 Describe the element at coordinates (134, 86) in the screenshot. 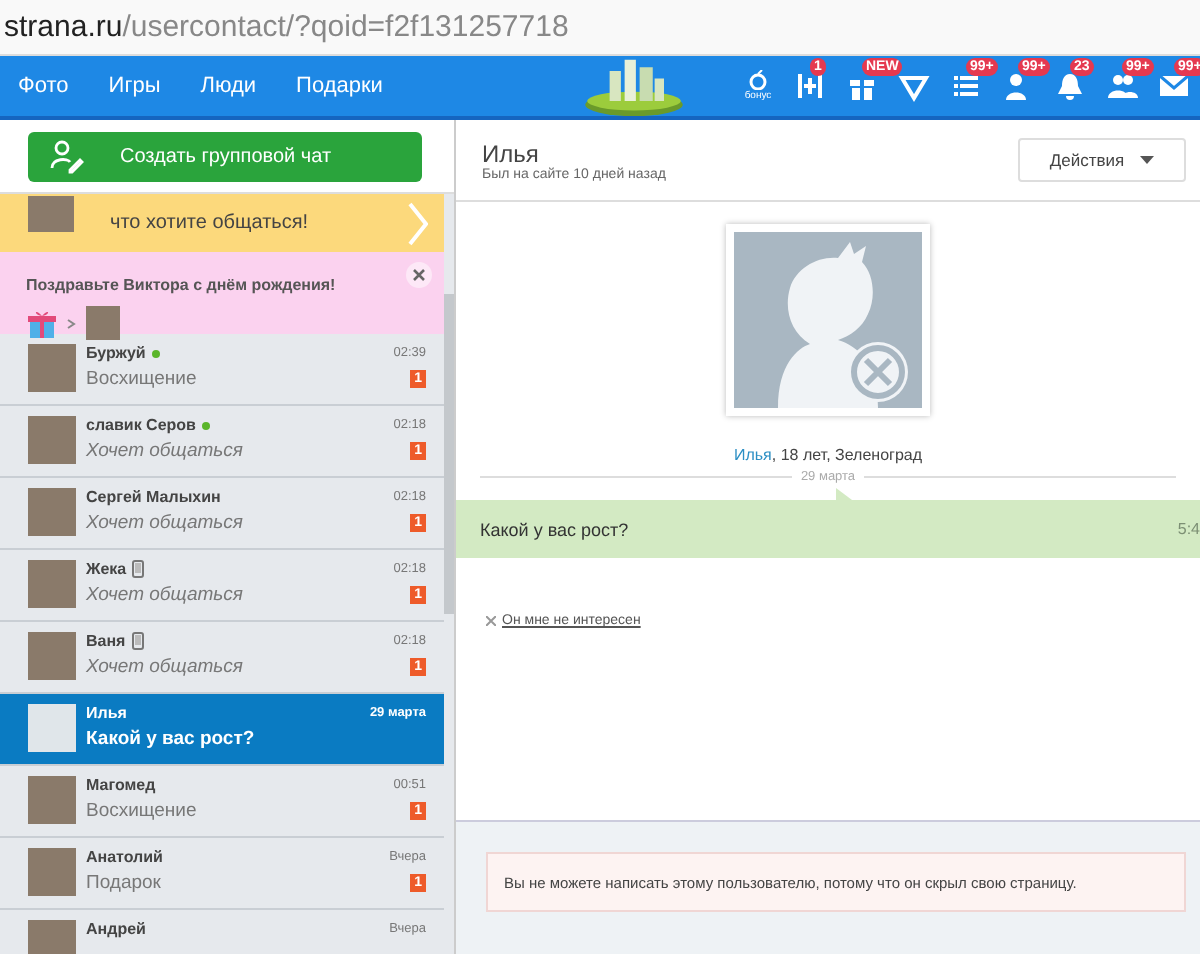

I see `nav-link: Игры` at that location.